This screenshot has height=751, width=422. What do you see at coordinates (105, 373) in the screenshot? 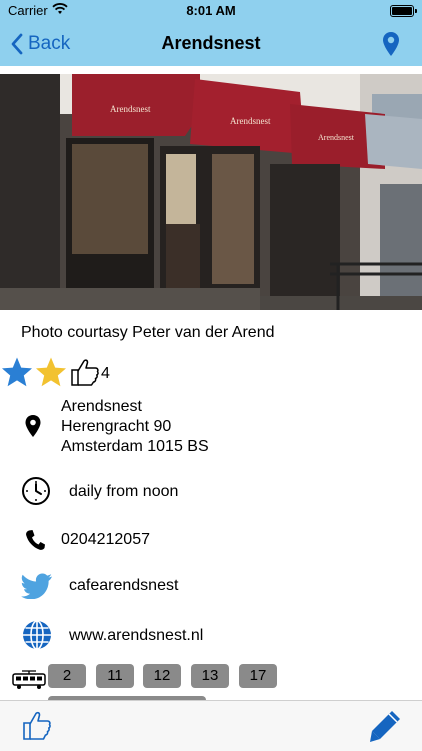
I see `like-count: 4` at bounding box center [105, 373].